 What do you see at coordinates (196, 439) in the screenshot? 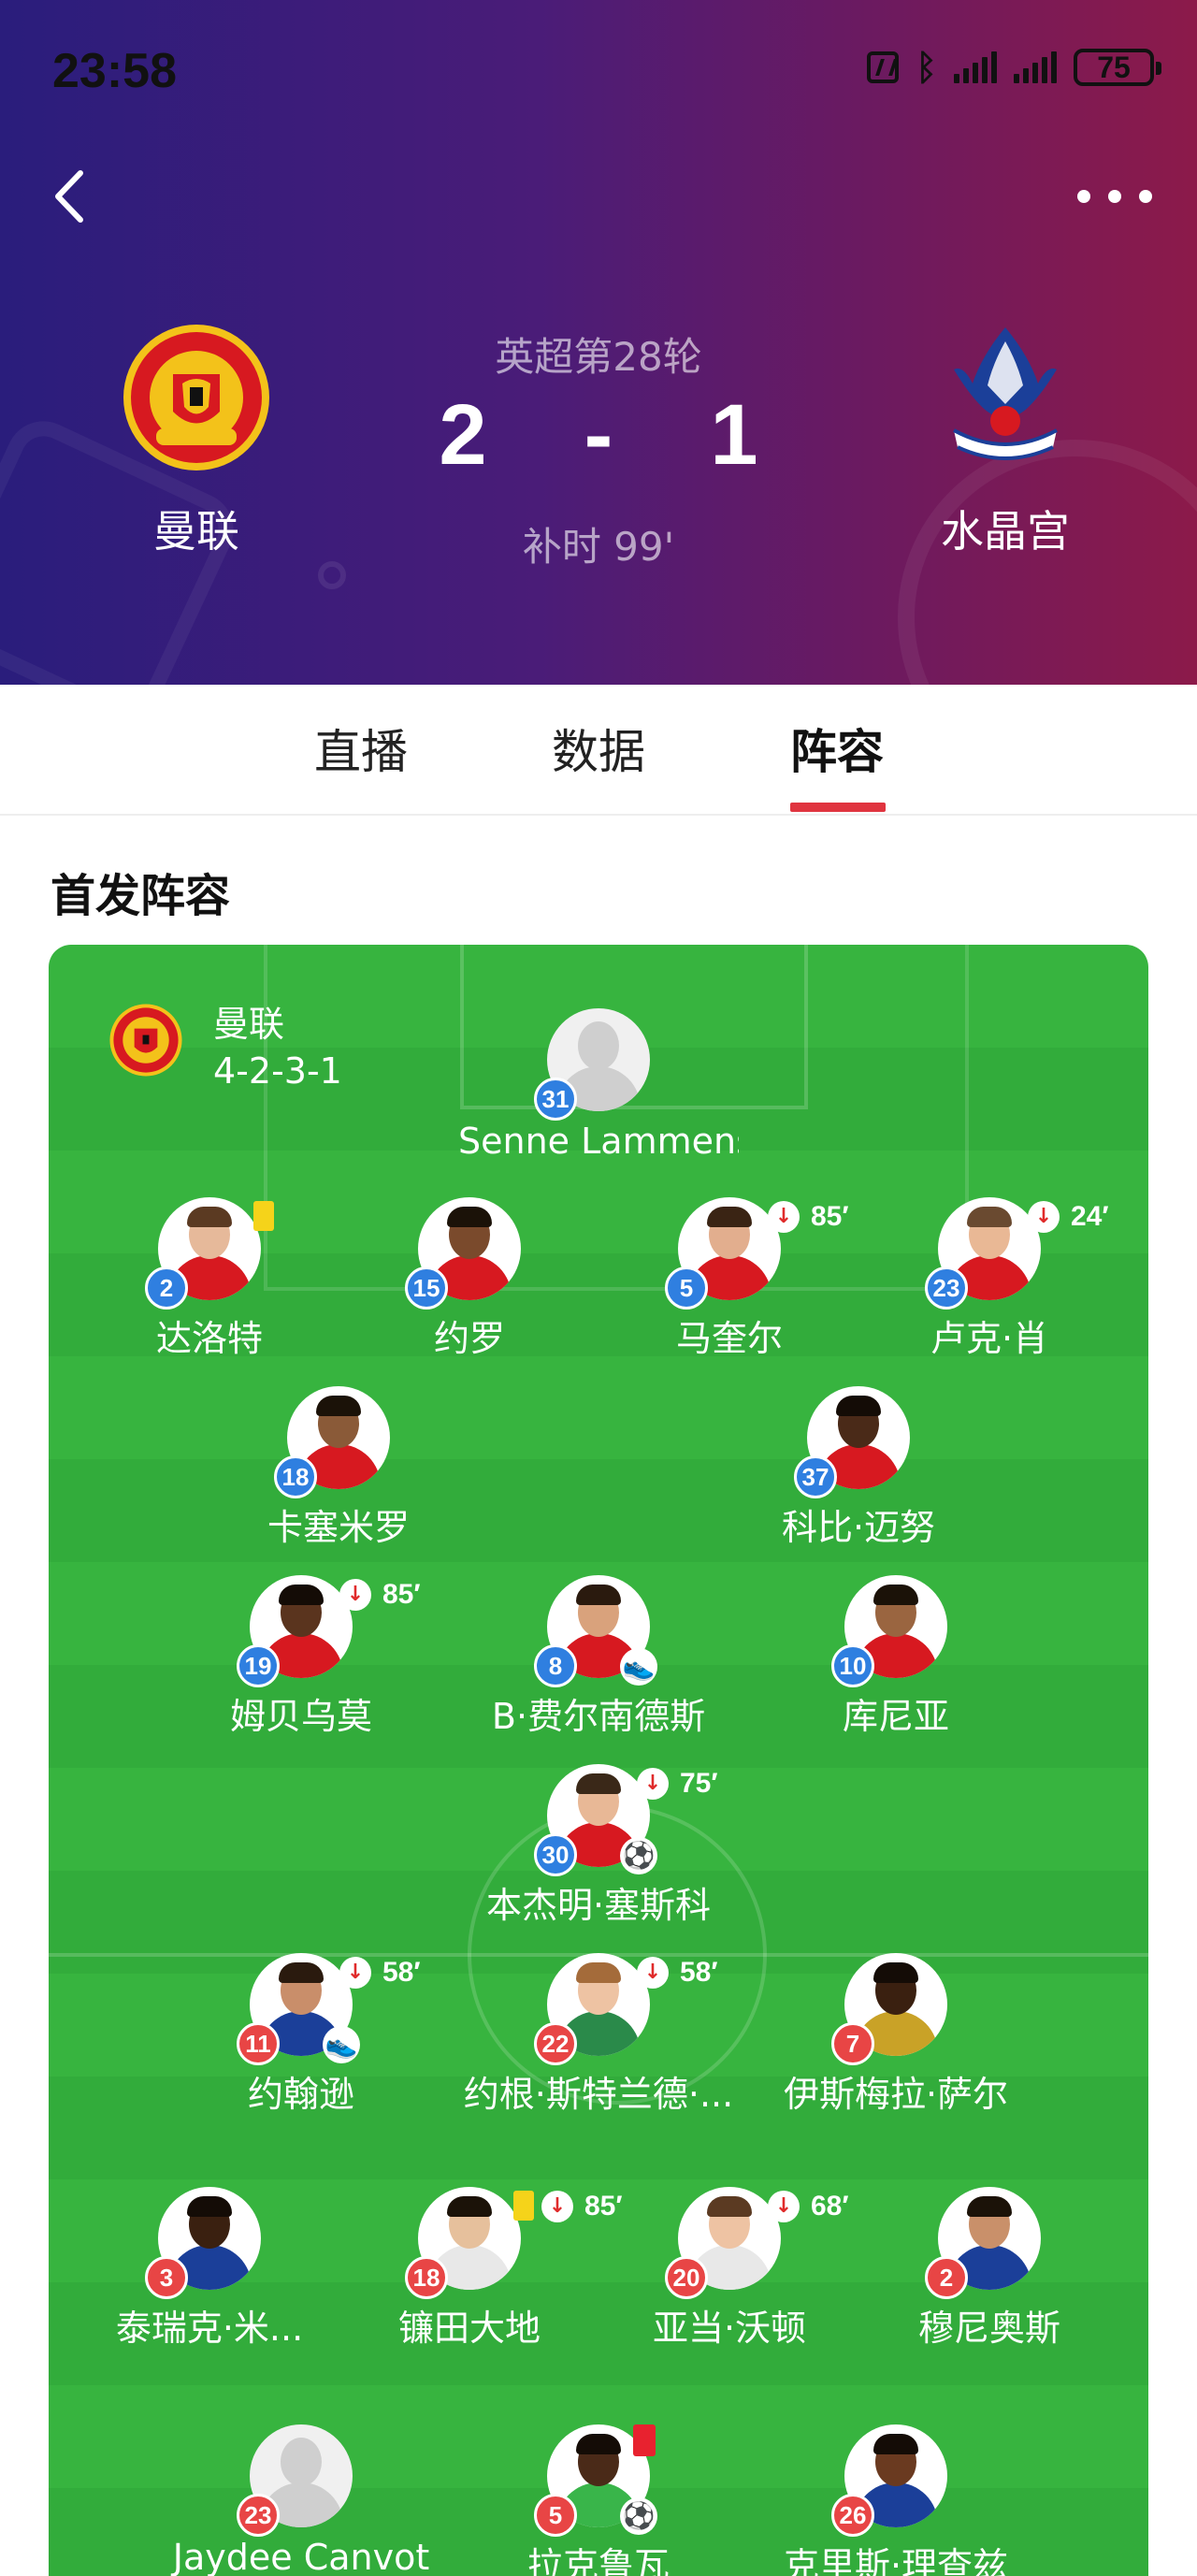
I see `home-team: 曼联` at bounding box center [196, 439].